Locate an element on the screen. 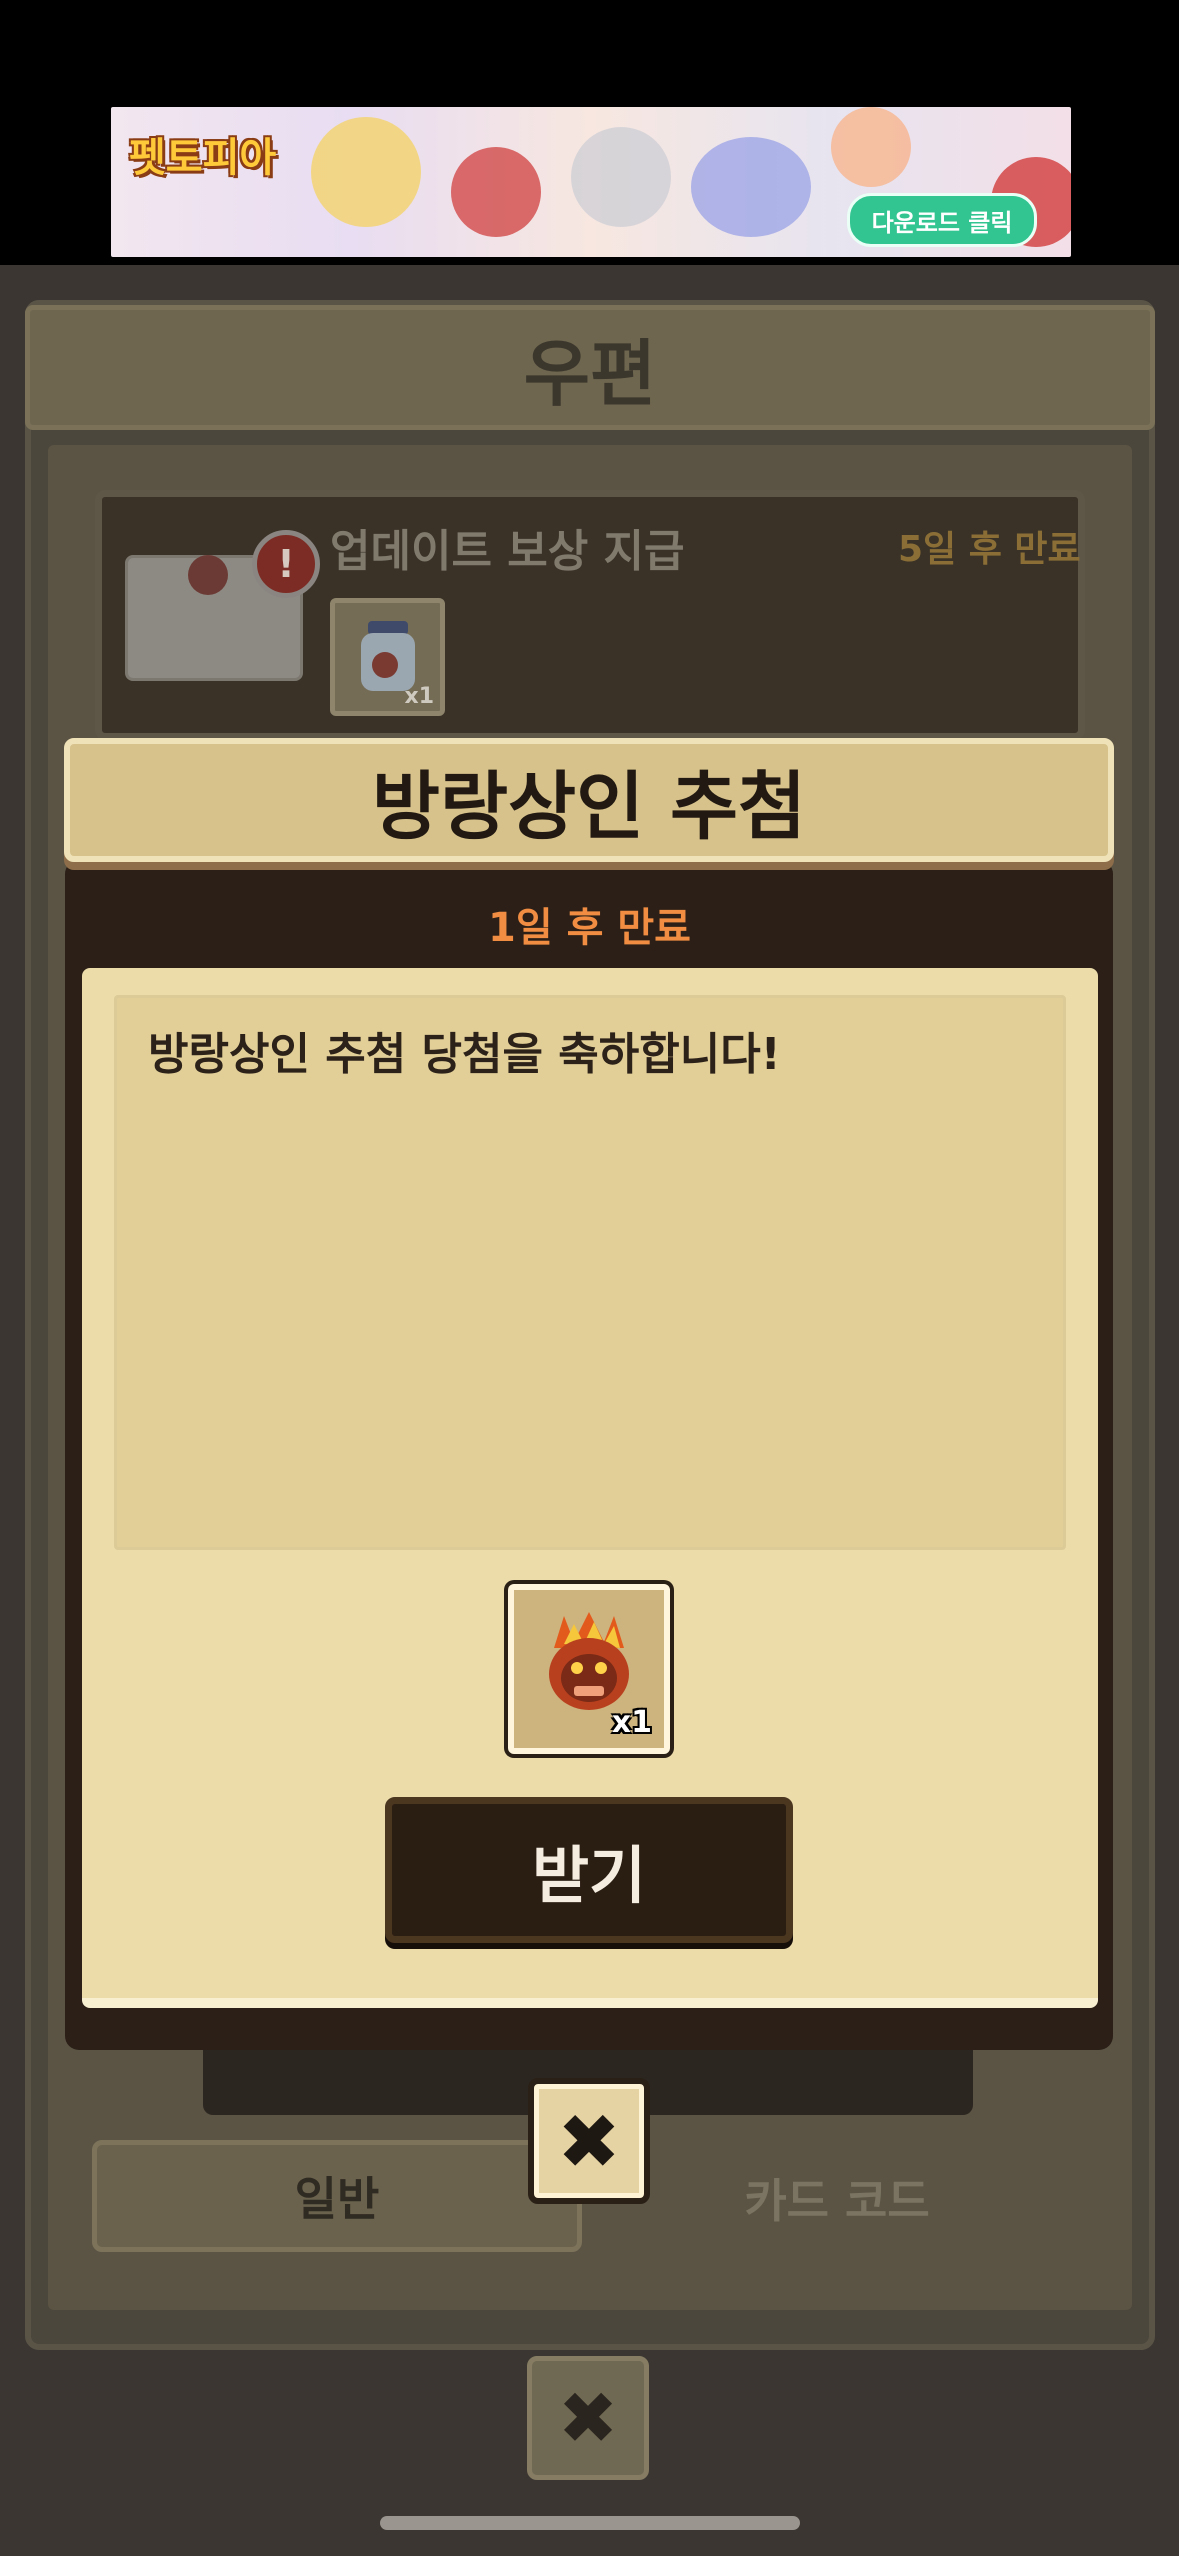 This screenshot has width=1179, height=2556. popup-header: 방랑상인 추첨 is located at coordinates (589, 800).